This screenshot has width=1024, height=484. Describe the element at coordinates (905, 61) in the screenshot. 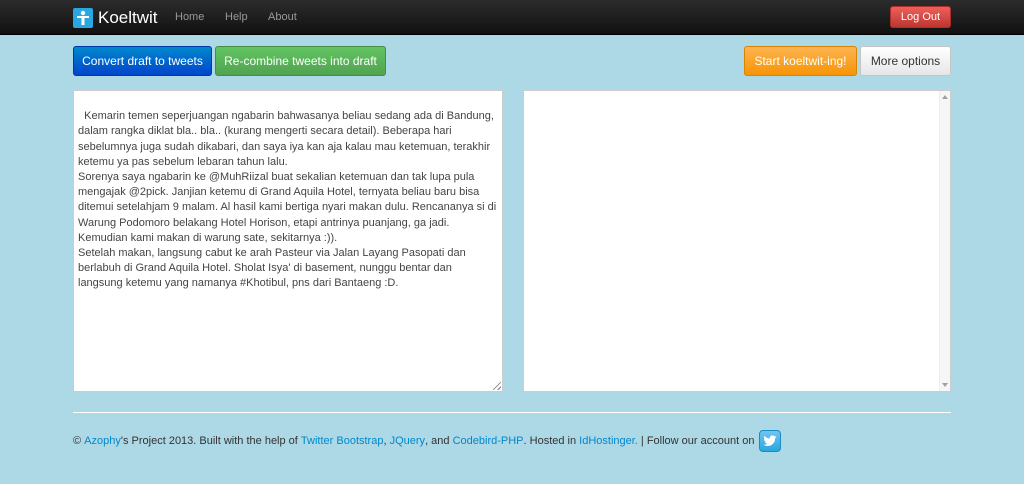

I see `more-options-button: More options` at that location.